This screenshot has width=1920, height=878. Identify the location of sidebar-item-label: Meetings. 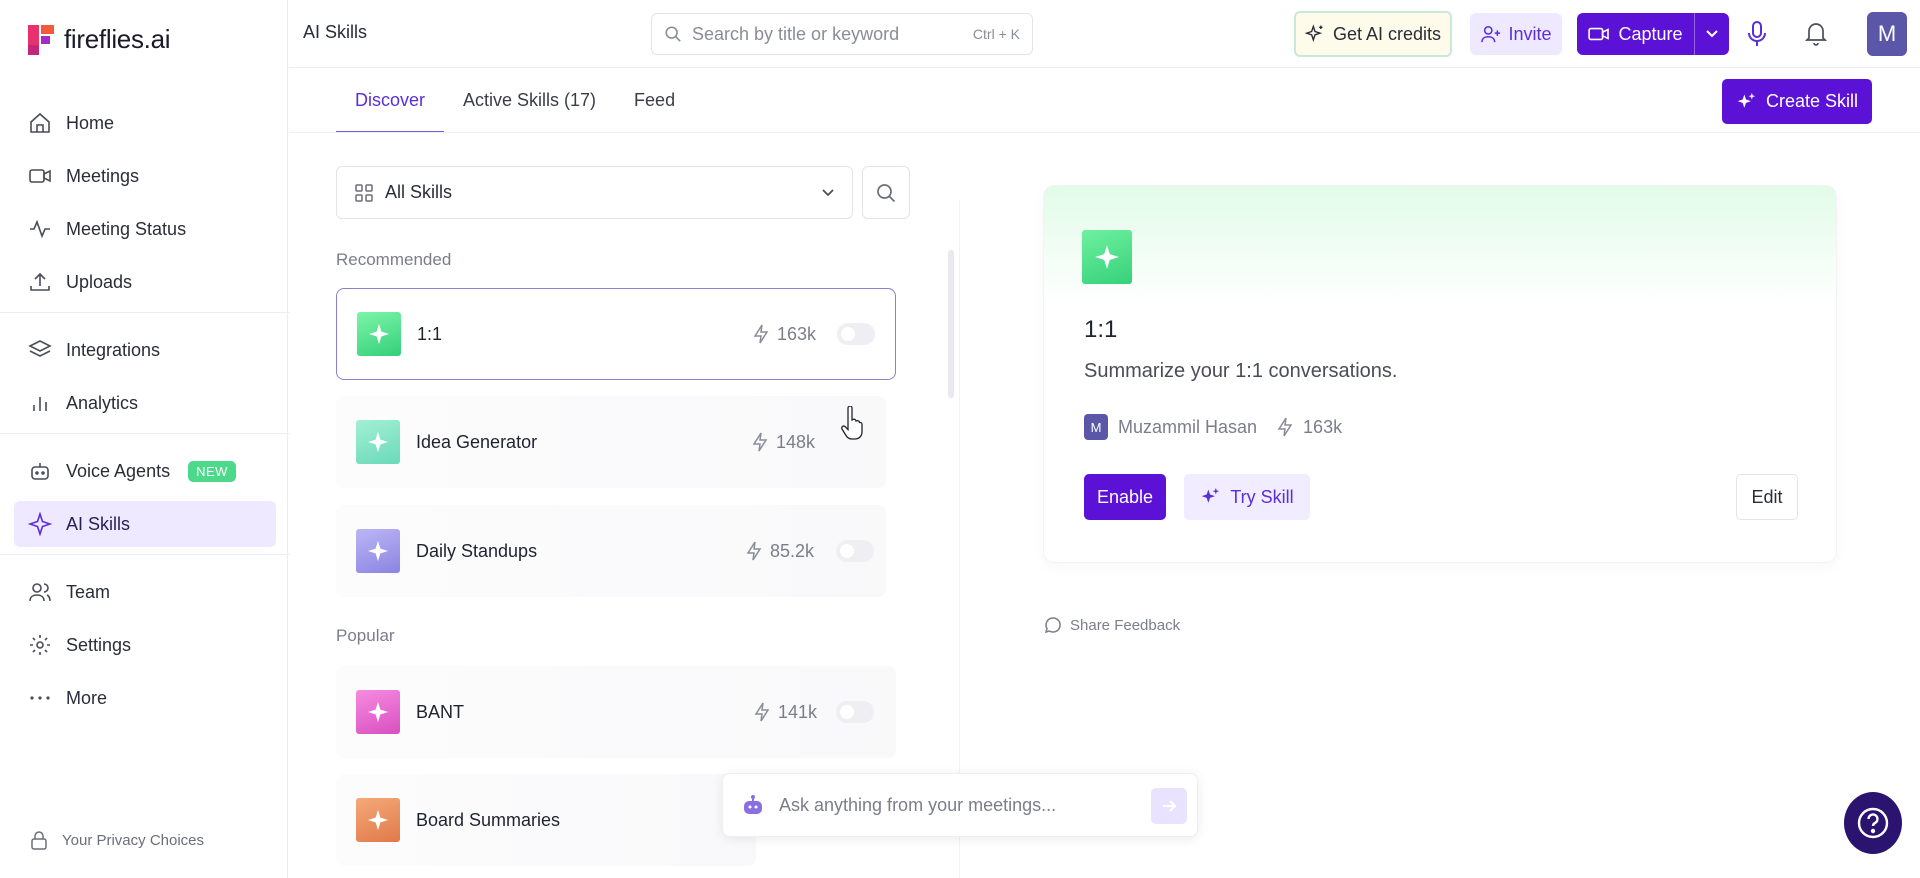
(103, 175).